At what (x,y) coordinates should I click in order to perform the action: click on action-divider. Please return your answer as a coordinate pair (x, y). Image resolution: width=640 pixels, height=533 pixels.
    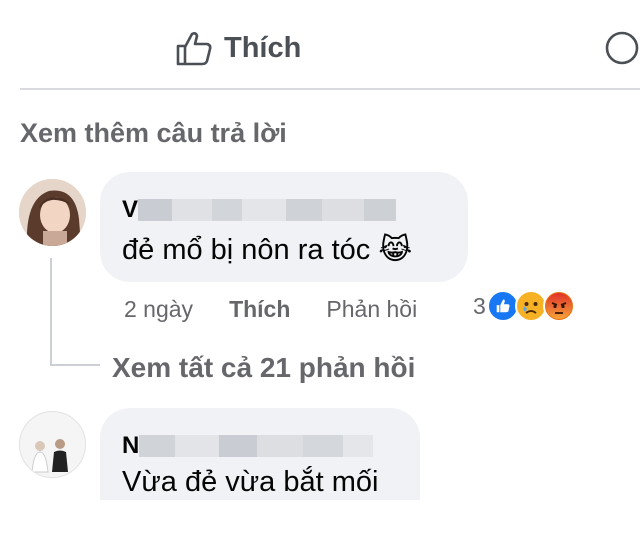
    Looking at the image, I should click on (330, 89).